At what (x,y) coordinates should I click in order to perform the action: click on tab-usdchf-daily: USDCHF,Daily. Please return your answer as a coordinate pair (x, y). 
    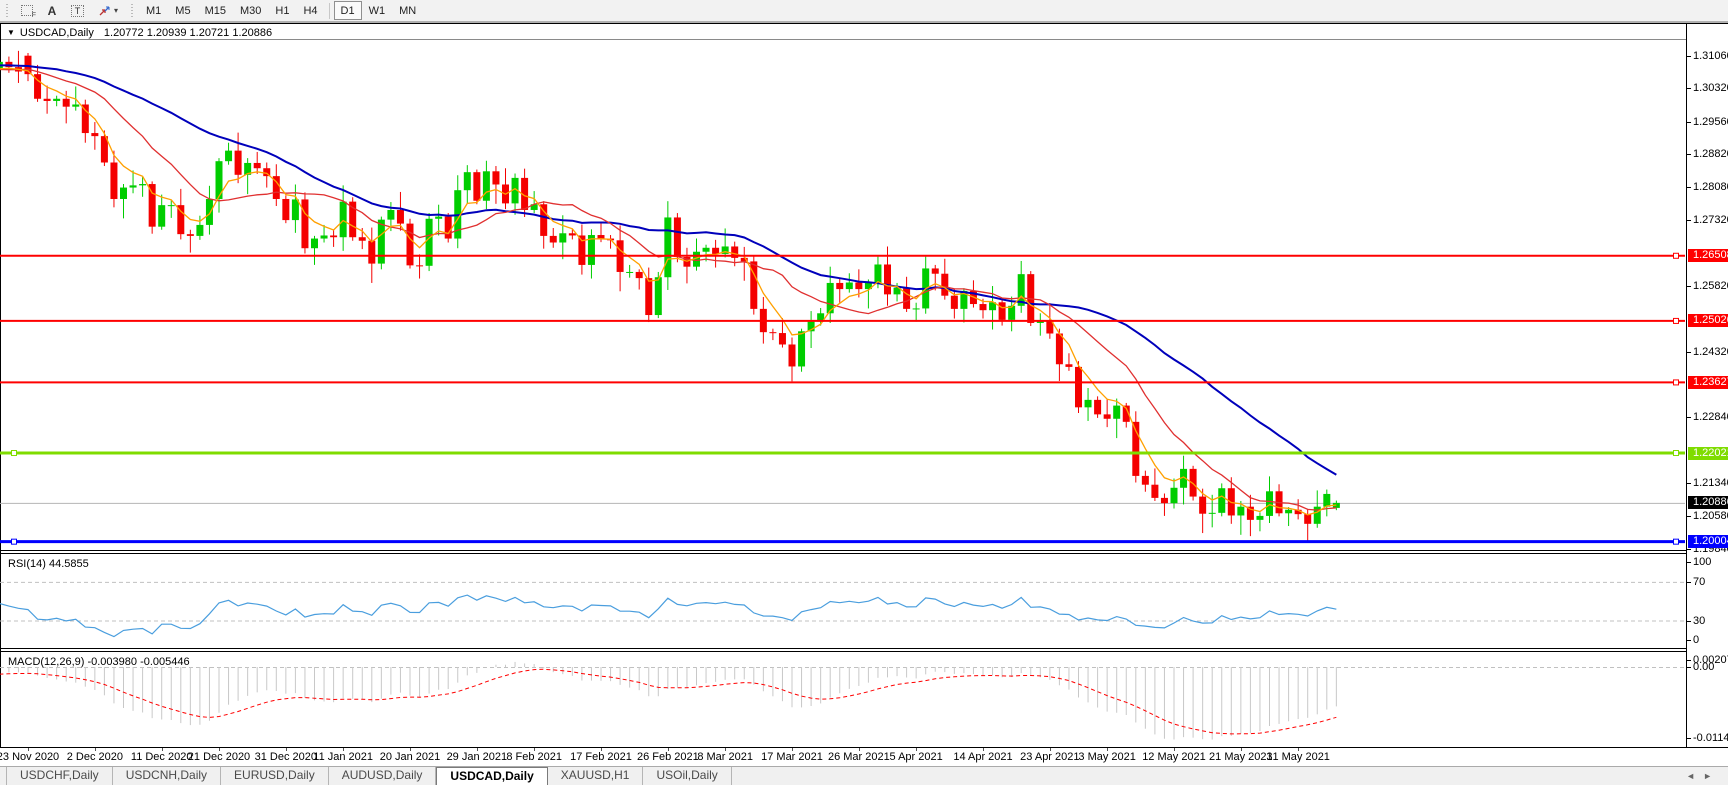
    Looking at the image, I should click on (59, 776).